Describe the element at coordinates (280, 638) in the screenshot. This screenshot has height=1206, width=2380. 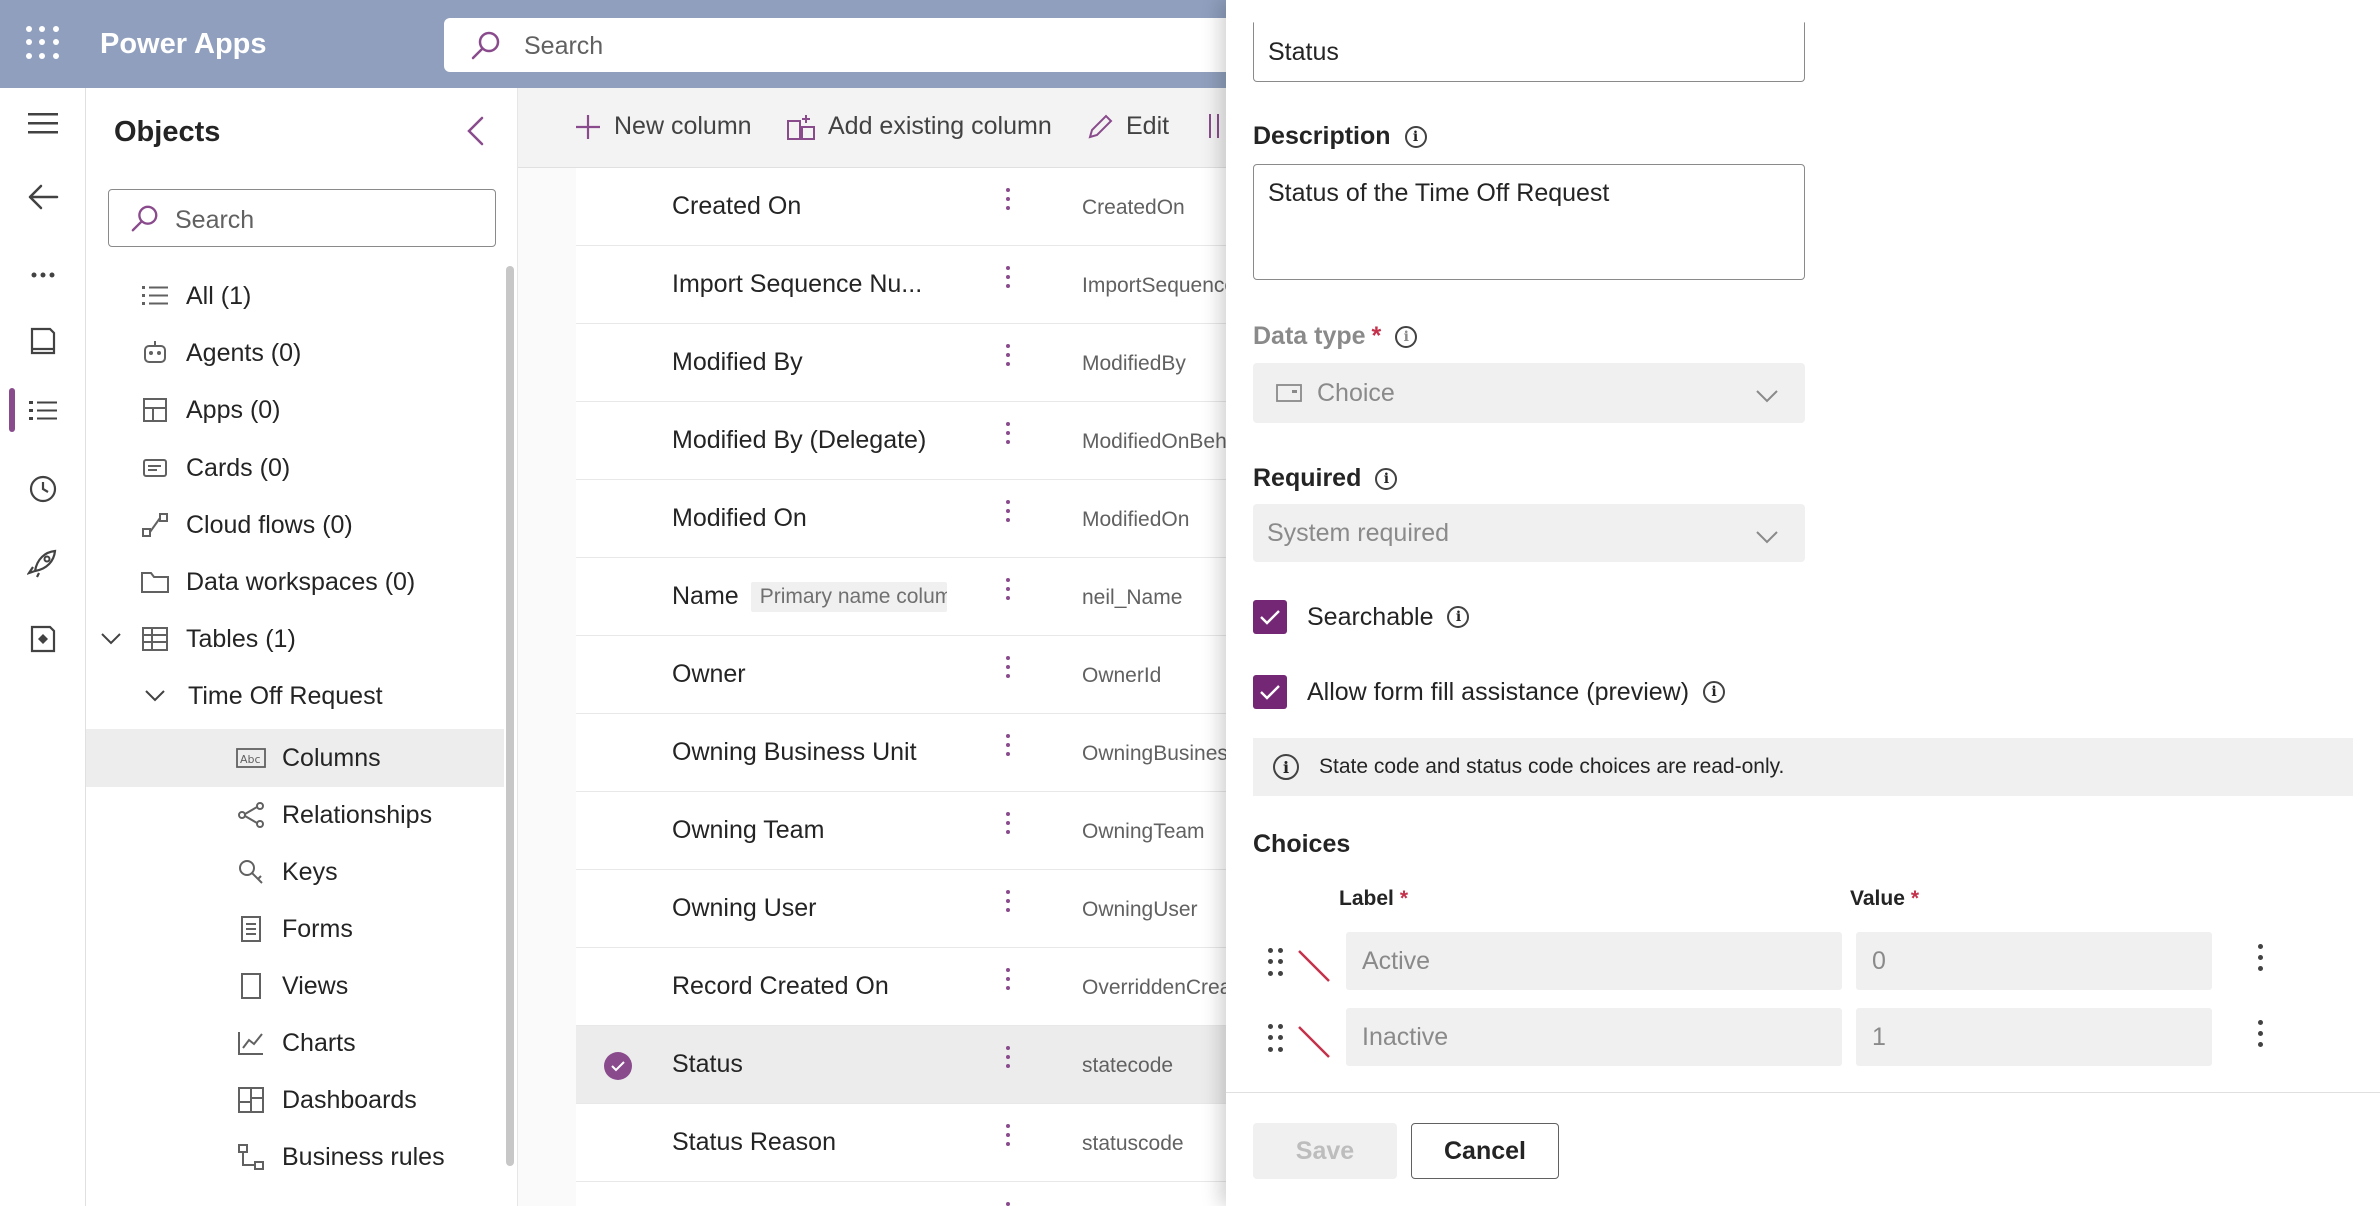
I see `tree-count: (1)` at that location.